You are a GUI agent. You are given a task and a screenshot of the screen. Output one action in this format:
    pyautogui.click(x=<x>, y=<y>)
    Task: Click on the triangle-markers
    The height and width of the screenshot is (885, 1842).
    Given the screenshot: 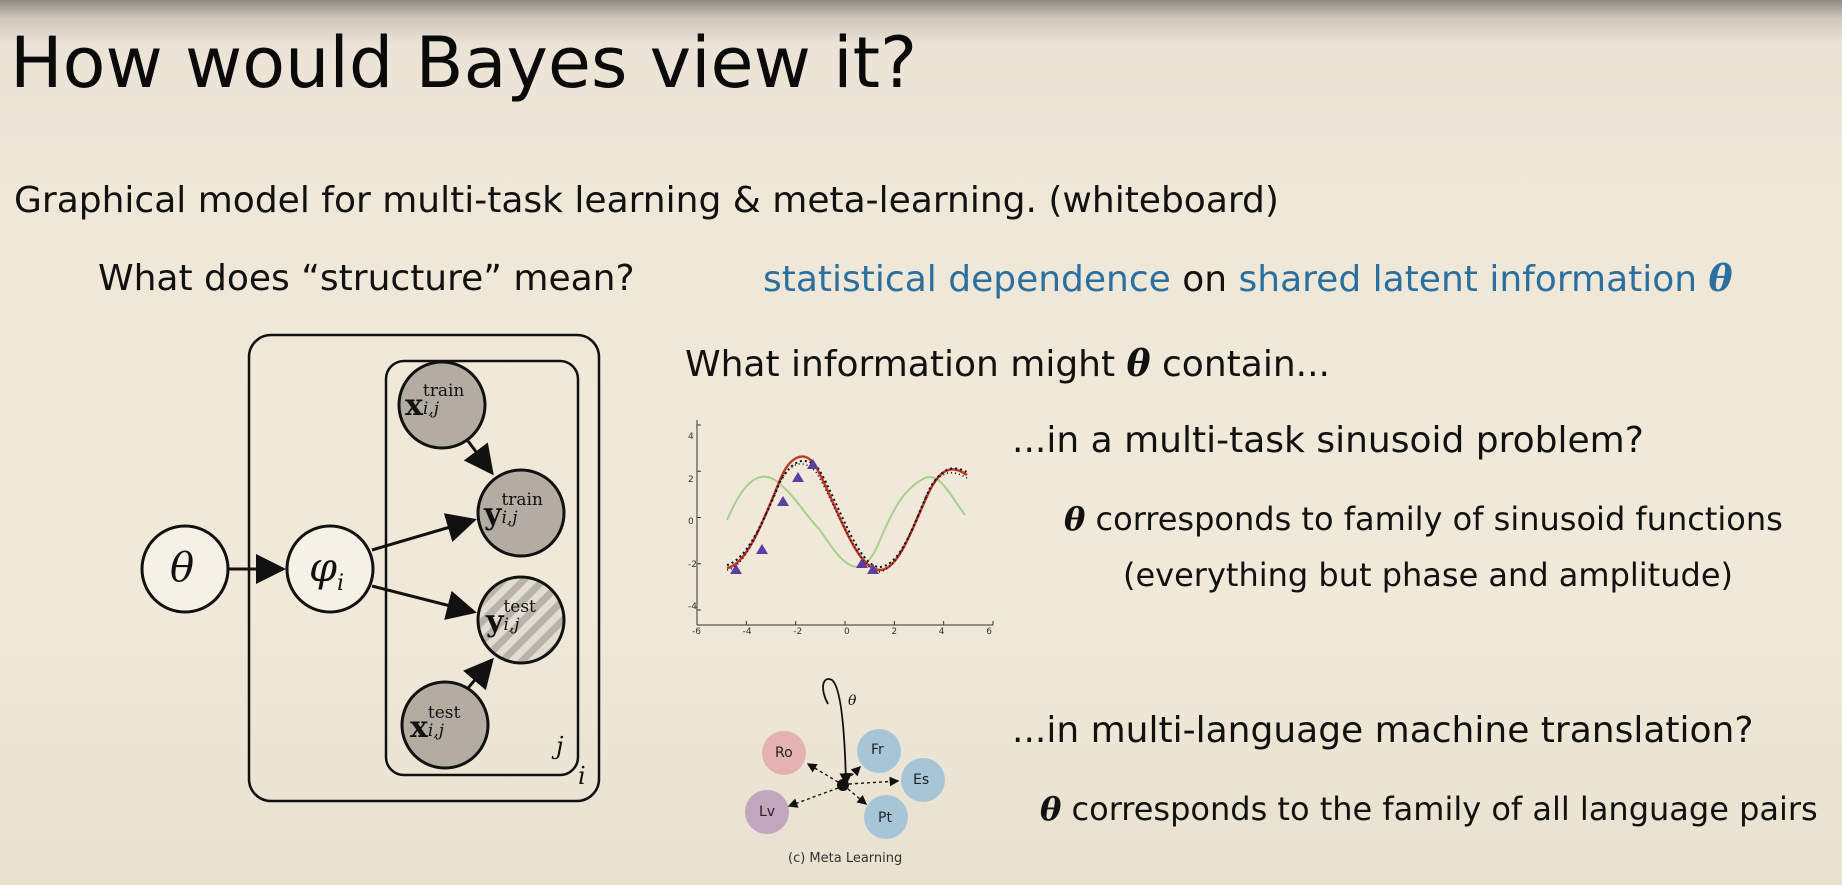 What is the action you would take?
    pyautogui.click(x=804, y=516)
    